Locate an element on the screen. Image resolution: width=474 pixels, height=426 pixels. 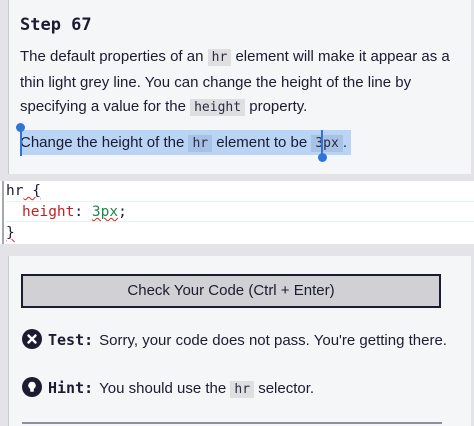
check-code-button: Check Your Code (Ctrl + Enter) is located at coordinates (231, 291).